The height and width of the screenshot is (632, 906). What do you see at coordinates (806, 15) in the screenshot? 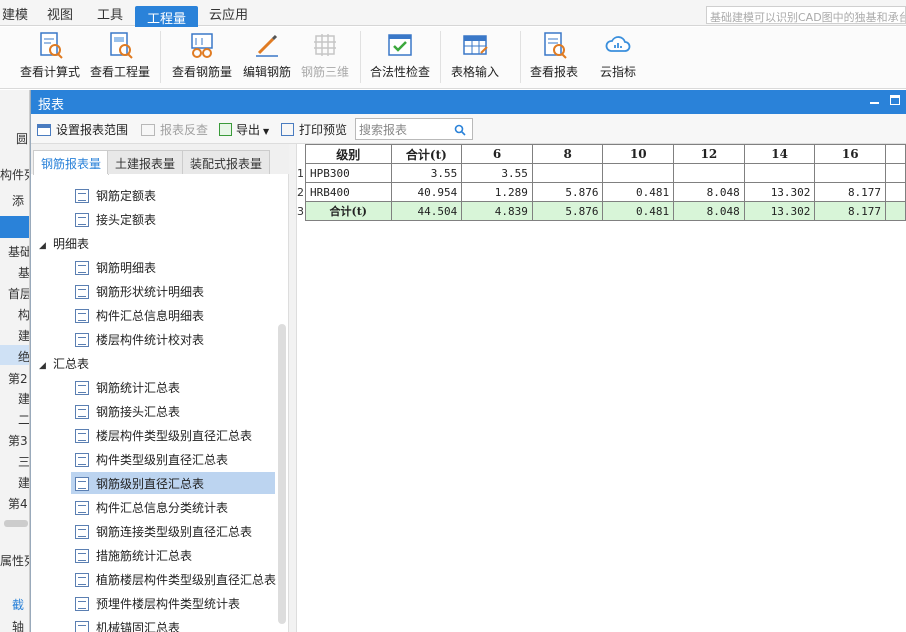
I see `help-search-input: 基础建模可以识别CAD图中的独基和承台` at bounding box center [806, 15].